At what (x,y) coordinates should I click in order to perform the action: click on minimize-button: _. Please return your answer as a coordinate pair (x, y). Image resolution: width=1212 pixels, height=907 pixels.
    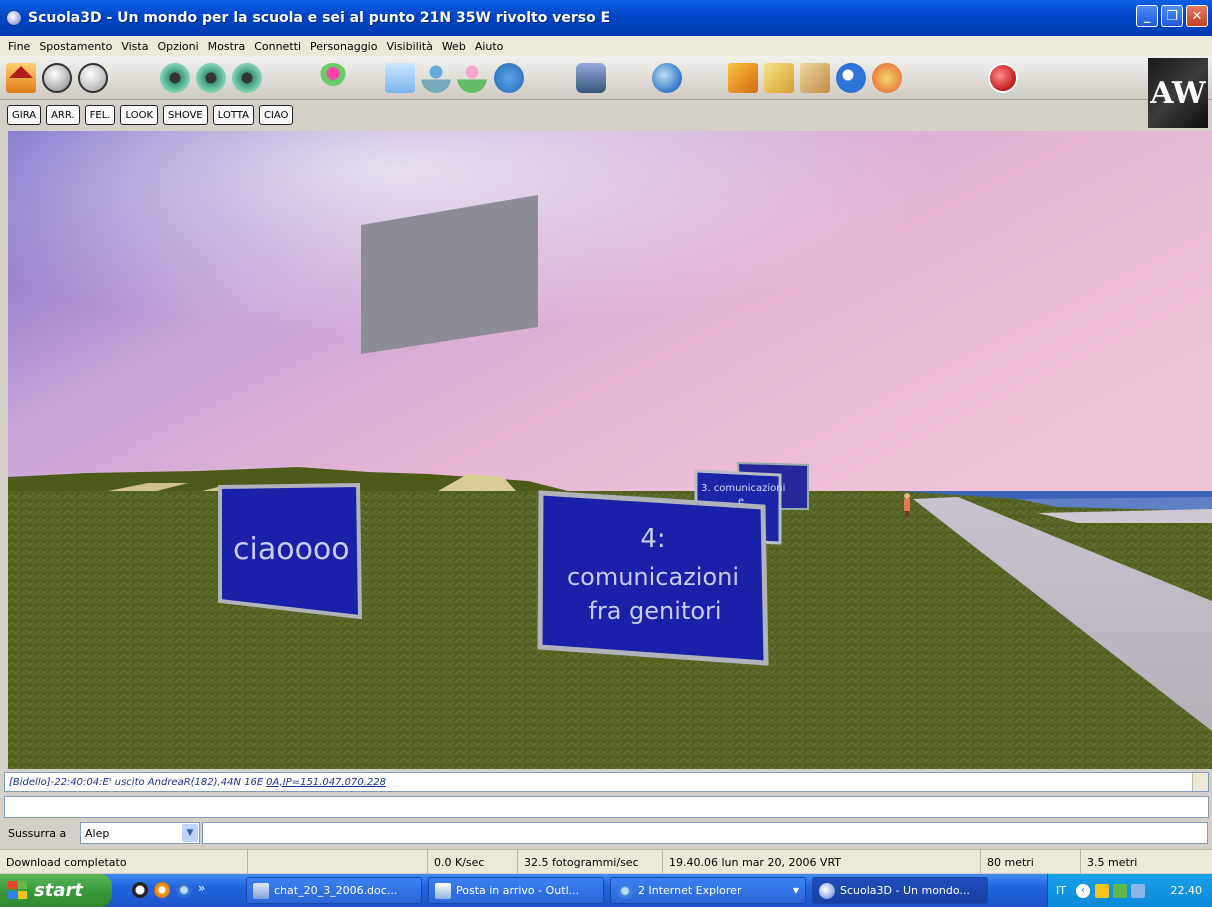
    Looking at the image, I should click on (1147, 16).